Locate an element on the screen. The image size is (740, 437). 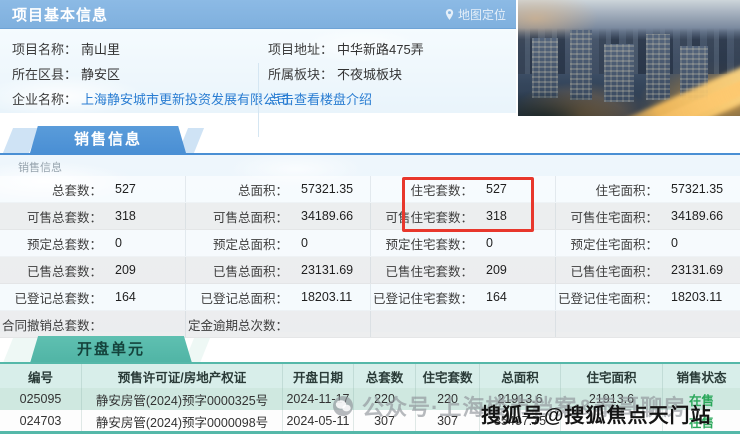
sales-cell-label: 可售住宅面积： is located at coordinates (614, 217).